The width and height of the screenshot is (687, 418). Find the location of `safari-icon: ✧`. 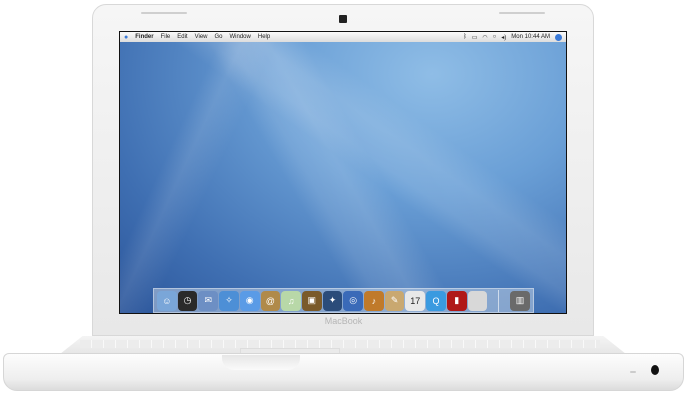

safari-icon: ✧ is located at coordinates (229, 300).